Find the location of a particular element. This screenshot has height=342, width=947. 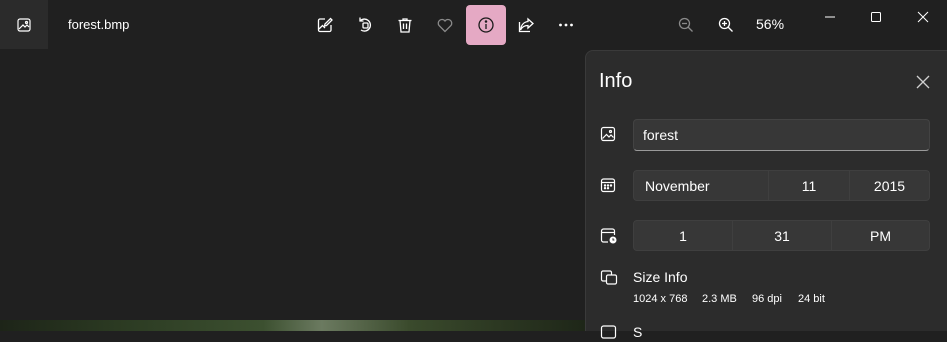

calendar-clock-icon is located at coordinates (609, 236).